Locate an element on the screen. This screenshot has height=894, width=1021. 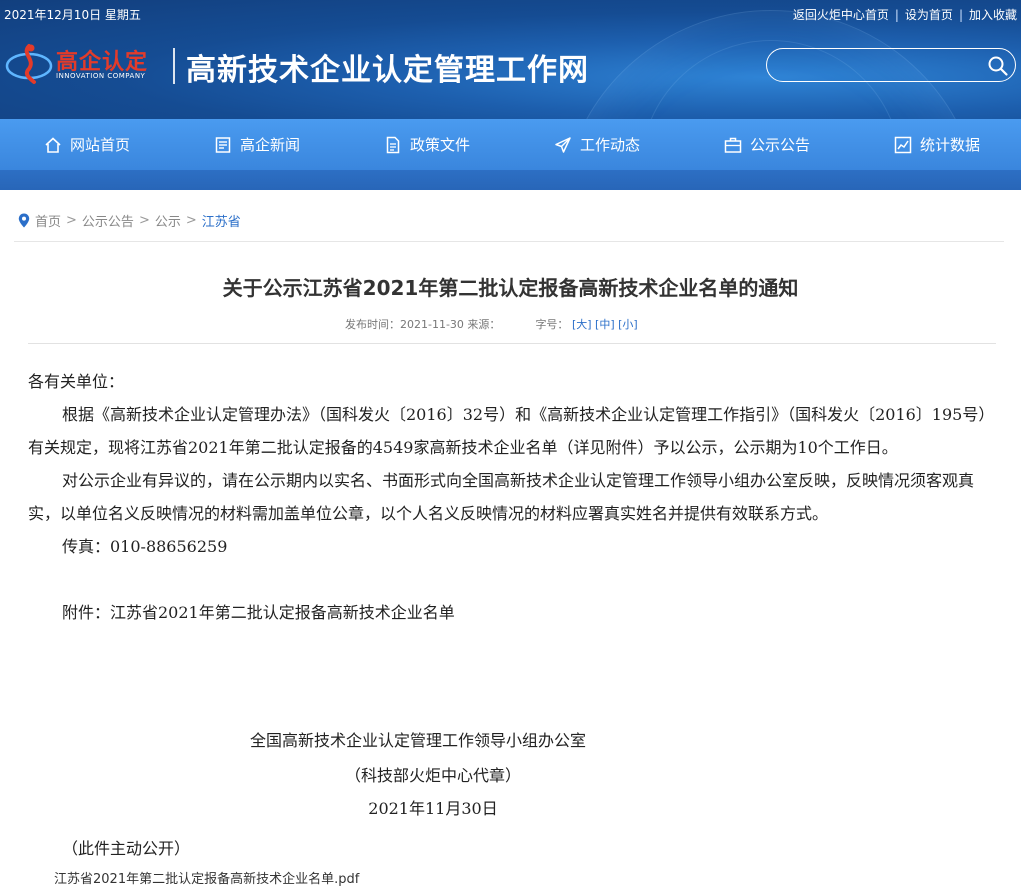
signature-organization: 全国高新技术企业认定管理工作领导小组办公室 is located at coordinates (417, 740).